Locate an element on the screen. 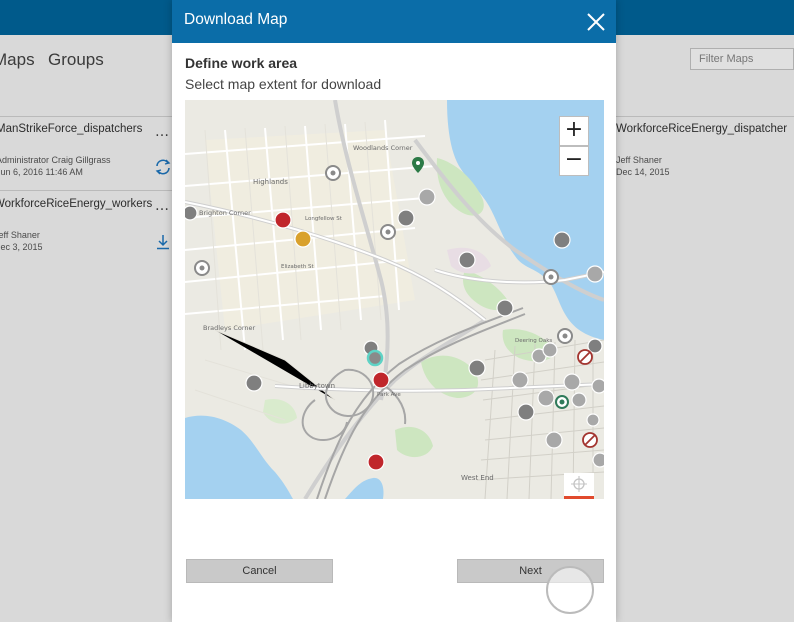 The width and height of the screenshot is (794, 622). cancel-button: Cancel is located at coordinates (259, 571).